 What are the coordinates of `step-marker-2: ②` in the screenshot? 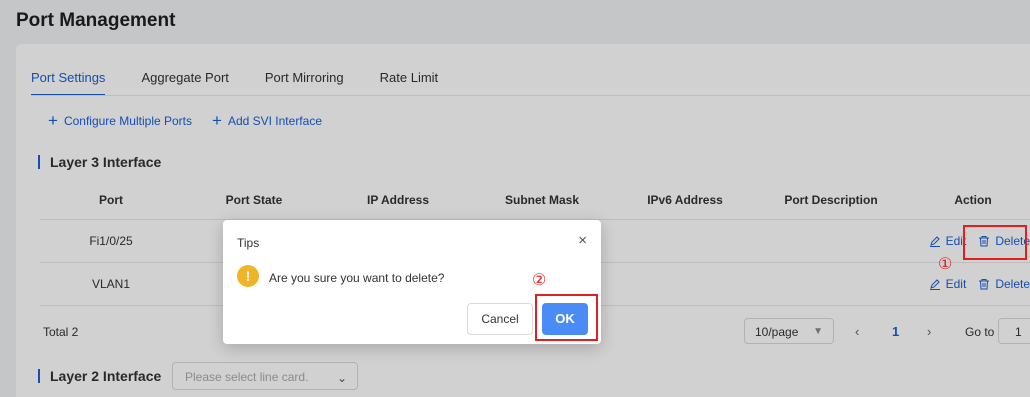 It's located at (539, 280).